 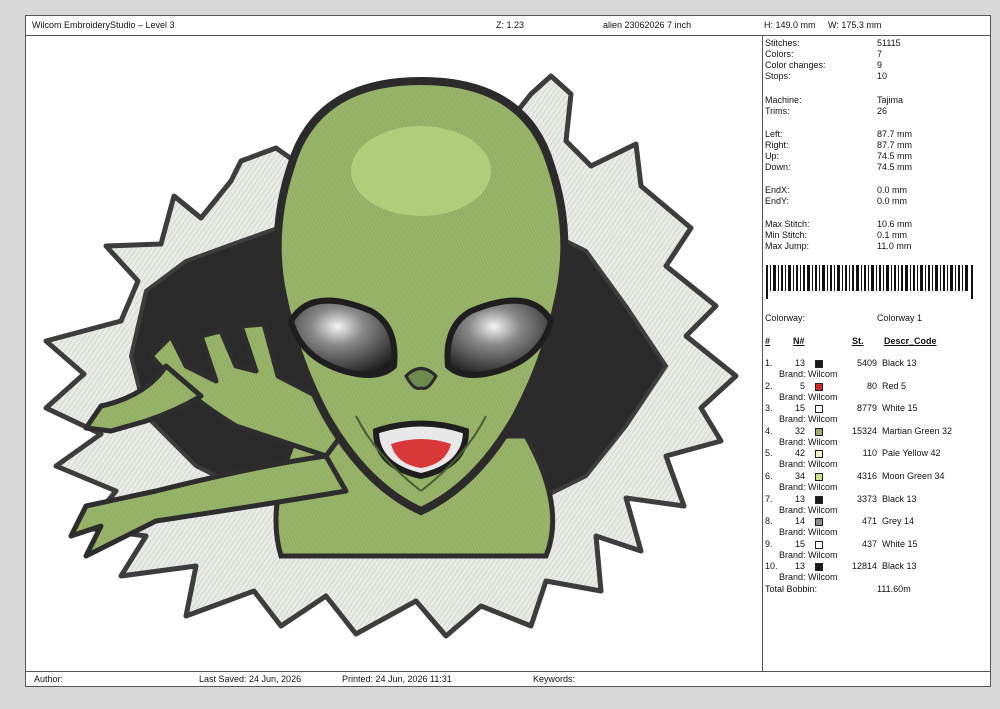 I want to click on color-row: 5. 42 110 Pale Yellow 42 Brand: Wilcom, so click(x=877, y=459).